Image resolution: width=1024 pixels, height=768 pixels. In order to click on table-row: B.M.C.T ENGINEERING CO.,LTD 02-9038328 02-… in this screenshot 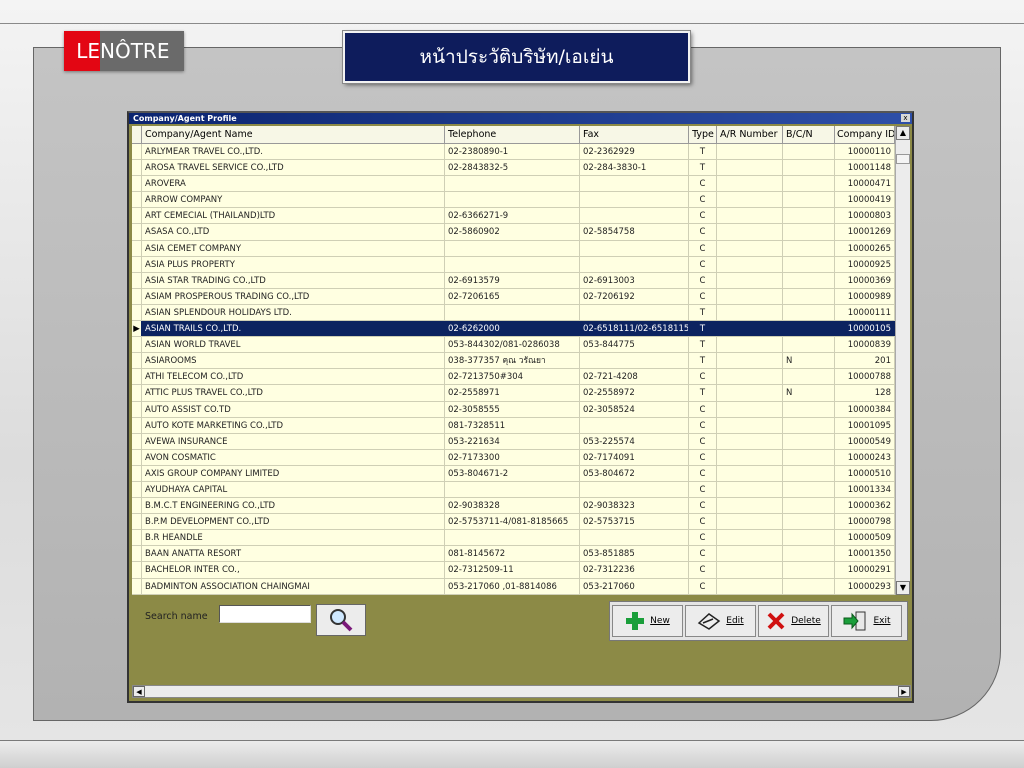, I will do `click(513, 506)`.